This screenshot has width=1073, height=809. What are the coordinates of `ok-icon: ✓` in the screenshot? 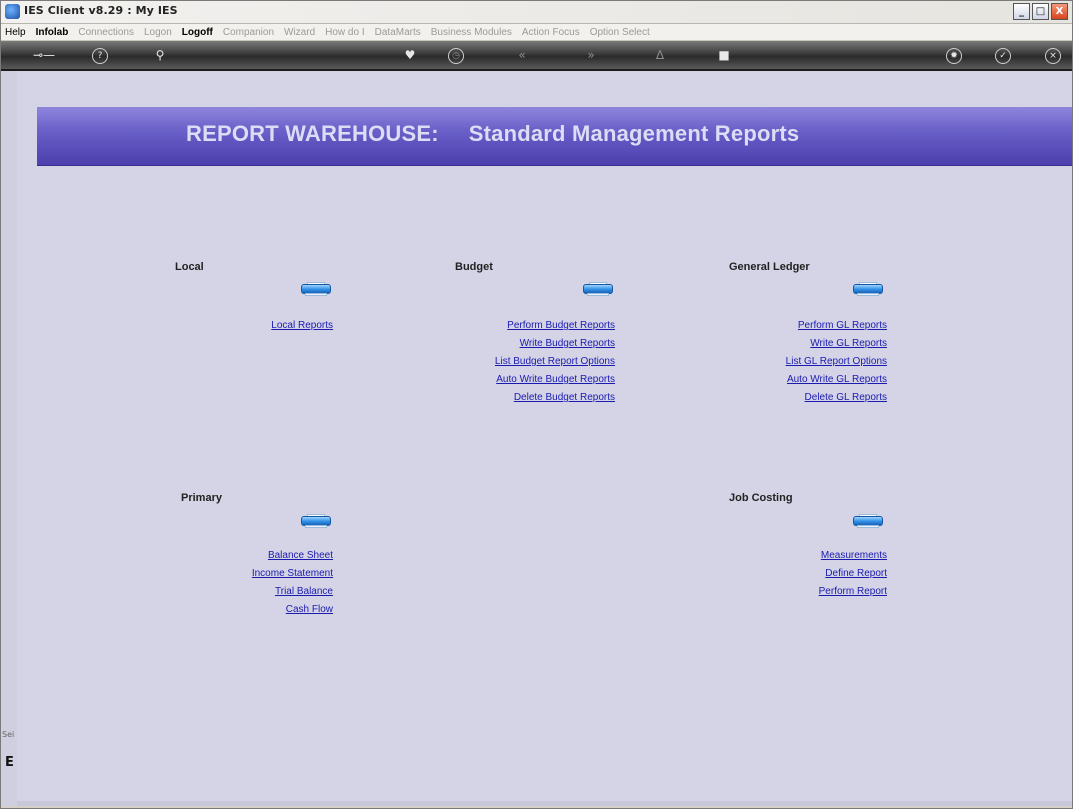 It's located at (1003, 56).